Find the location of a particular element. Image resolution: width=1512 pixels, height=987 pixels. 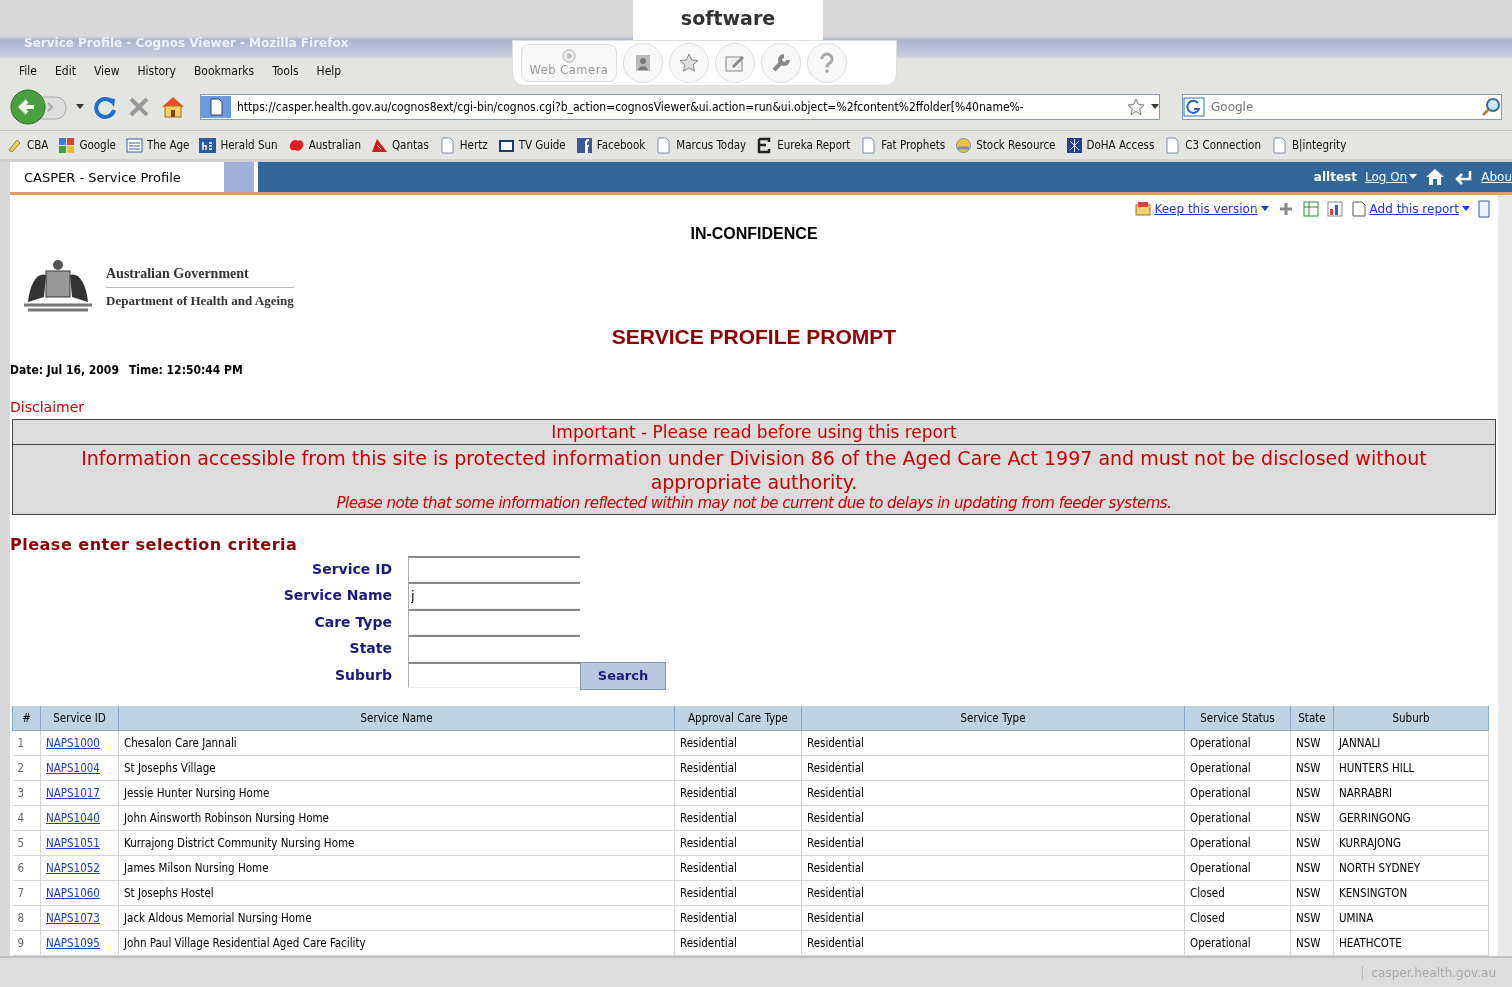

search-icon is located at coordinates (1491, 107).